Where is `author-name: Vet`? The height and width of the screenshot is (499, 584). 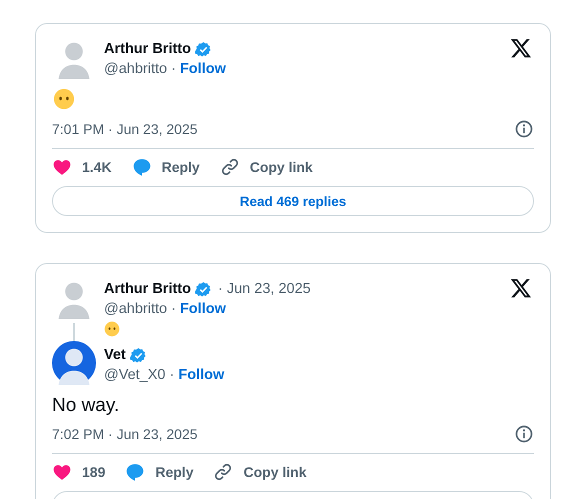
author-name: Vet is located at coordinates (115, 355).